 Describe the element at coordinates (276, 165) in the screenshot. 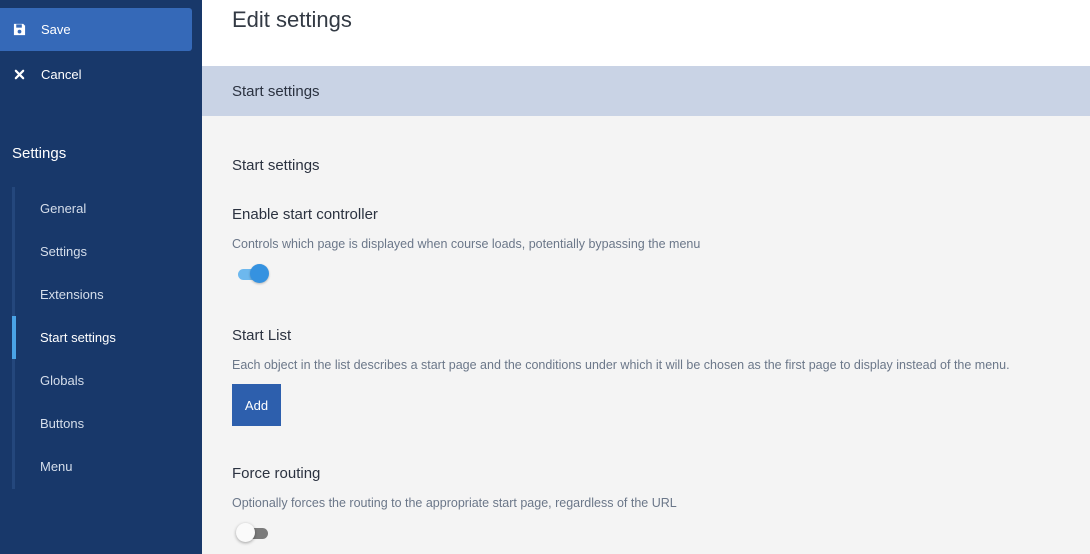

I see `form-heading: Start settings` at that location.